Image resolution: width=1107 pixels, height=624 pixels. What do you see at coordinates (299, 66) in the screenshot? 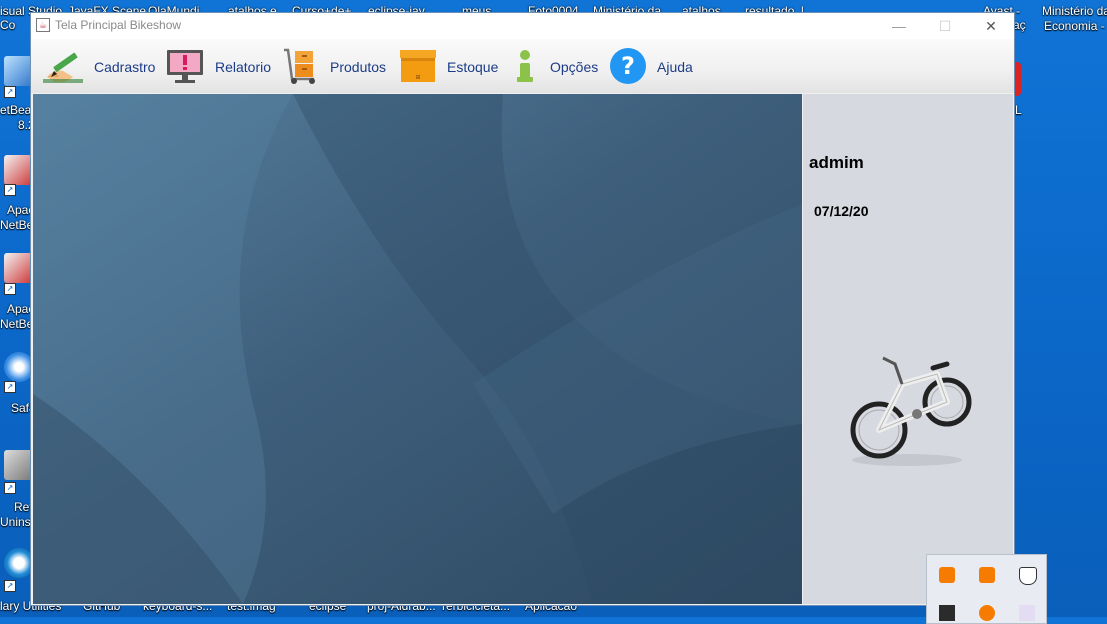
I see `hand-truck-boxes-icon` at bounding box center [299, 66].